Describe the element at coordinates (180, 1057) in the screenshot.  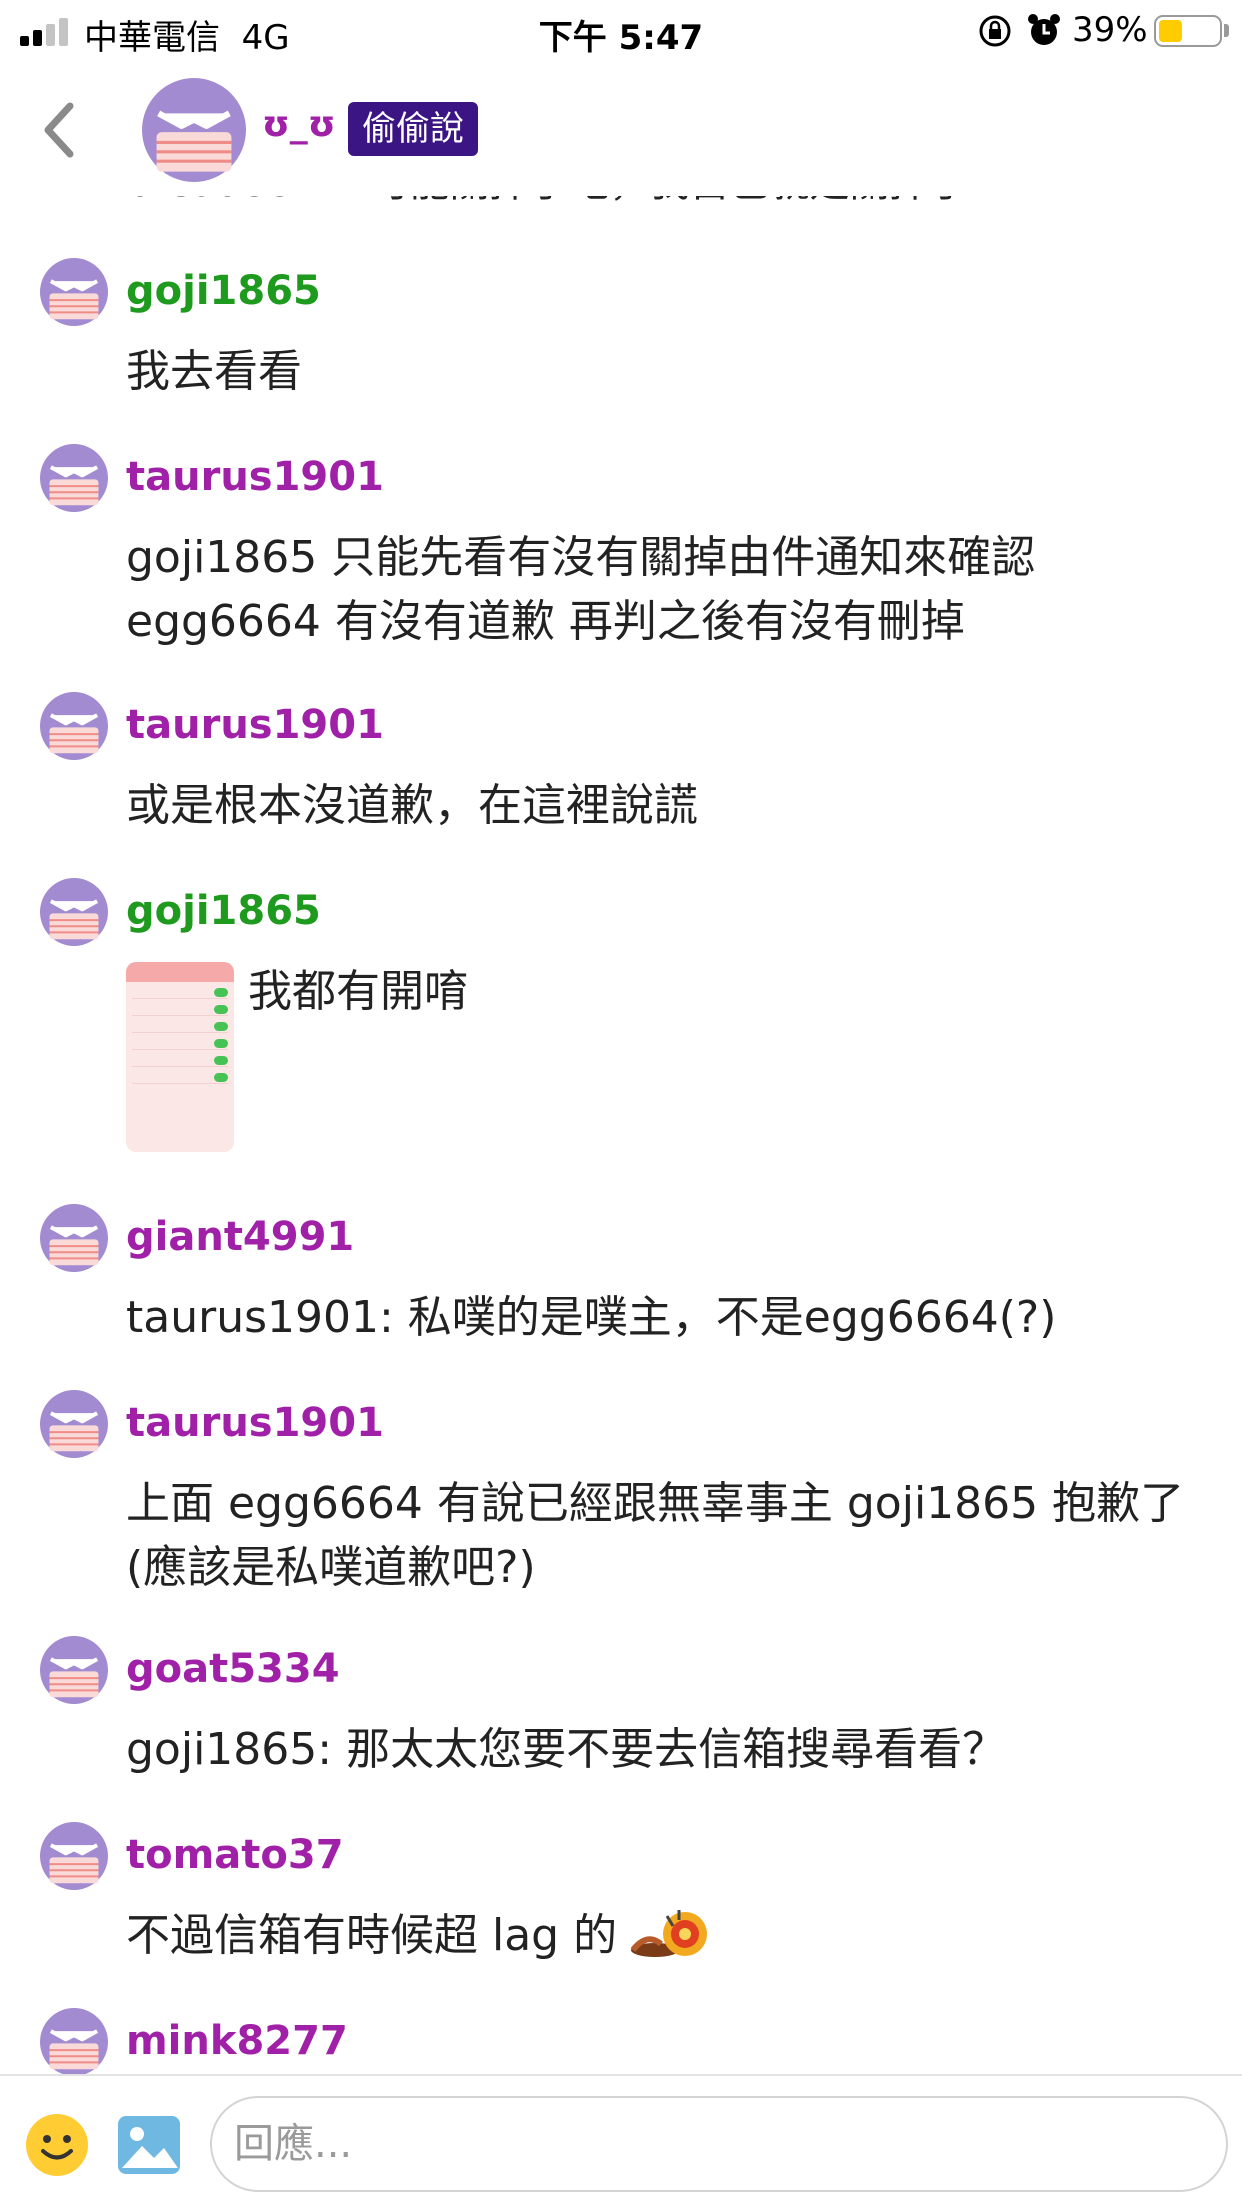
I see `attached-image-thumbnail` at that location.